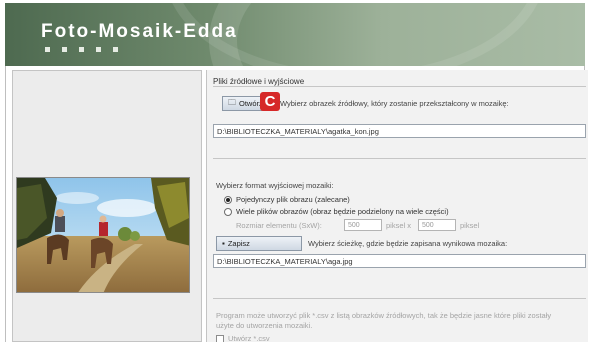  Describe the element at coordinates (287, 199) in the screenshot. I see `radio-single-file: Pojedynczy plik obrazu (zalecane)` at that location.